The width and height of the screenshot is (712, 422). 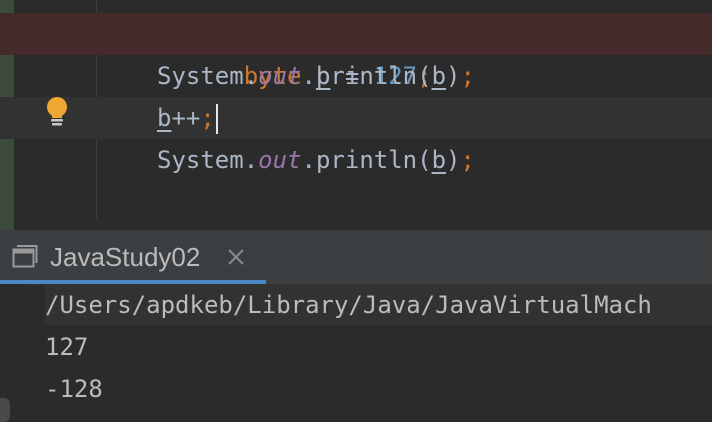 I want to click on run-tab-bar: JavaStudy02, so click(x=356, y=257).